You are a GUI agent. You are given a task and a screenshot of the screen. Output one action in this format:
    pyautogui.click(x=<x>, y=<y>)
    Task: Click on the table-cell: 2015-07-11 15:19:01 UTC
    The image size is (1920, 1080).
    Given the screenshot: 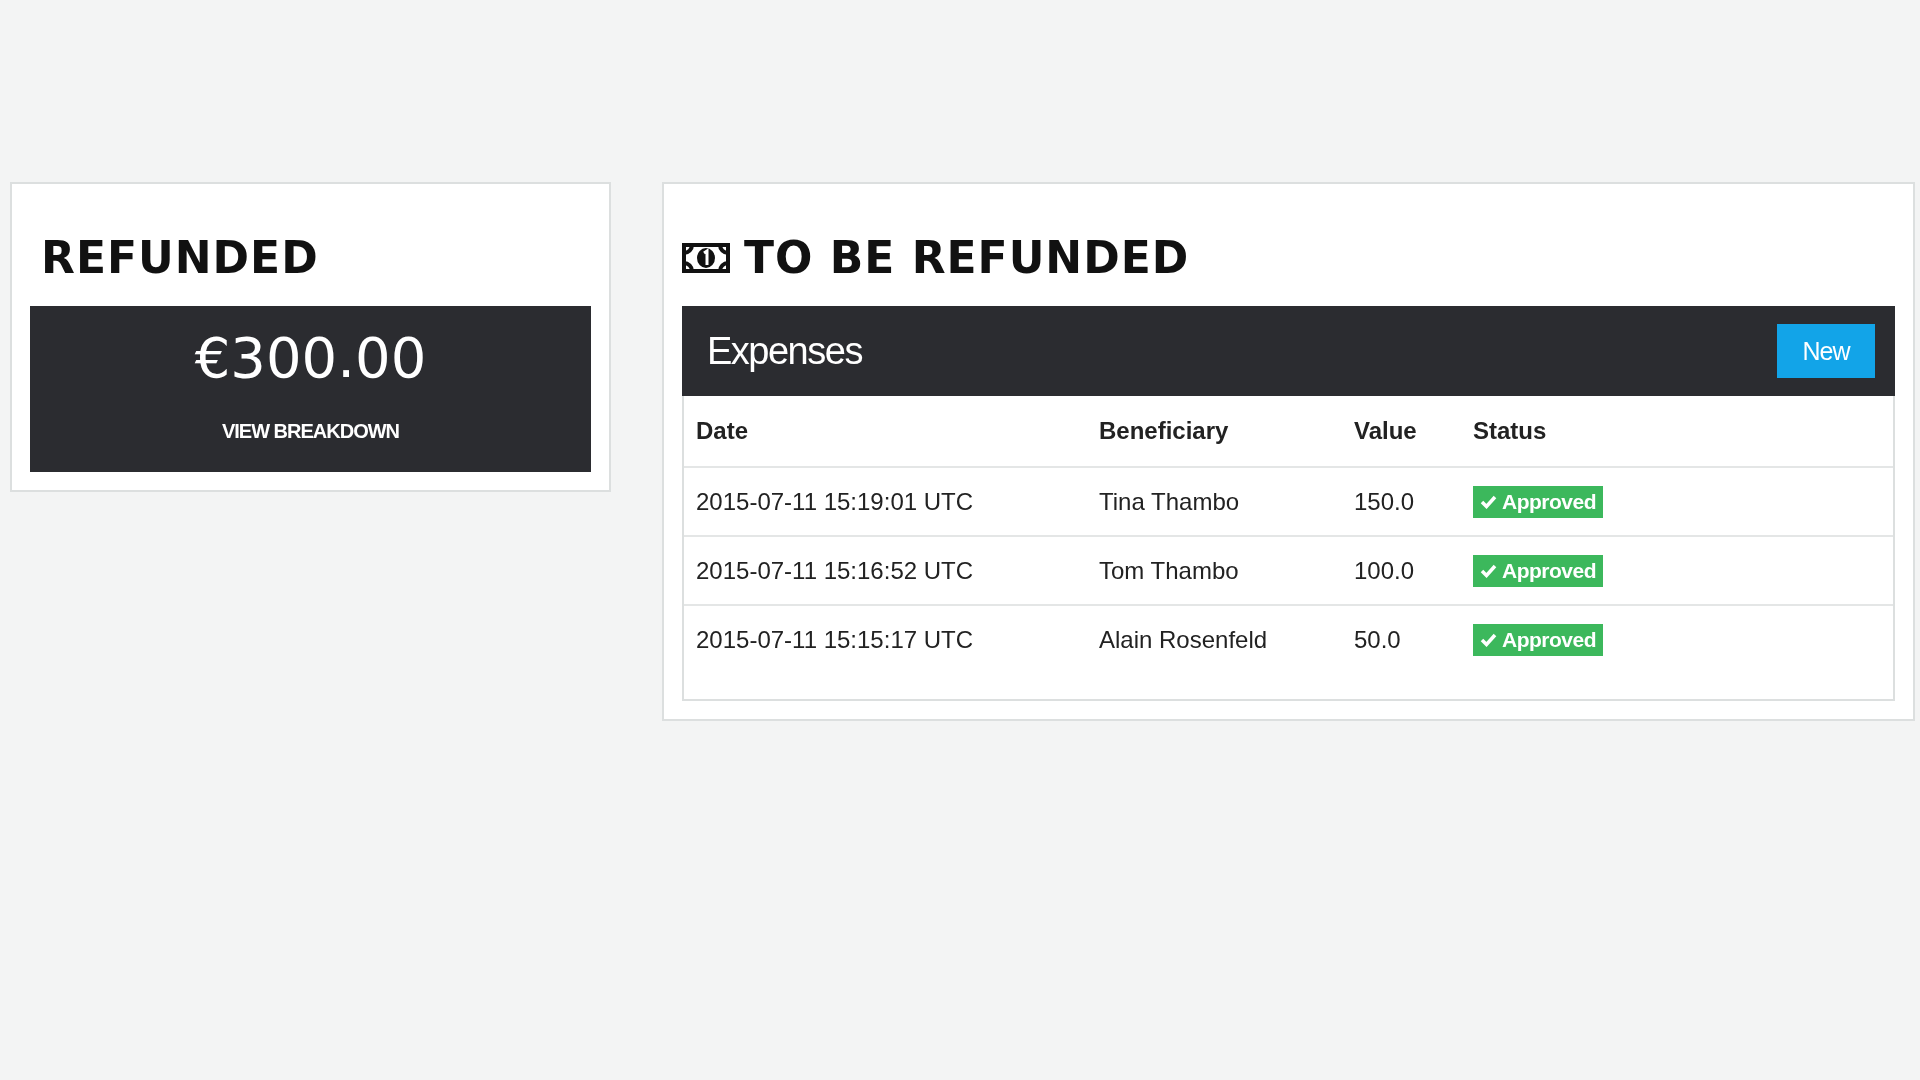 What is the action you would take?
    pyautogui.click(x=885, y=501)
    